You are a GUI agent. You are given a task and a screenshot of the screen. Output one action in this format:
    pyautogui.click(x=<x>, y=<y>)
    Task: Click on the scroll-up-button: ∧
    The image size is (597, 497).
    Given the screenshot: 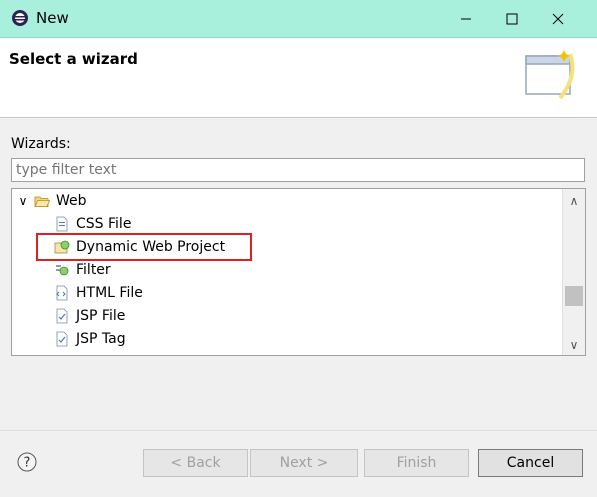 What is the action you would take?
    pyautogui.click(x=574, y=201)
    